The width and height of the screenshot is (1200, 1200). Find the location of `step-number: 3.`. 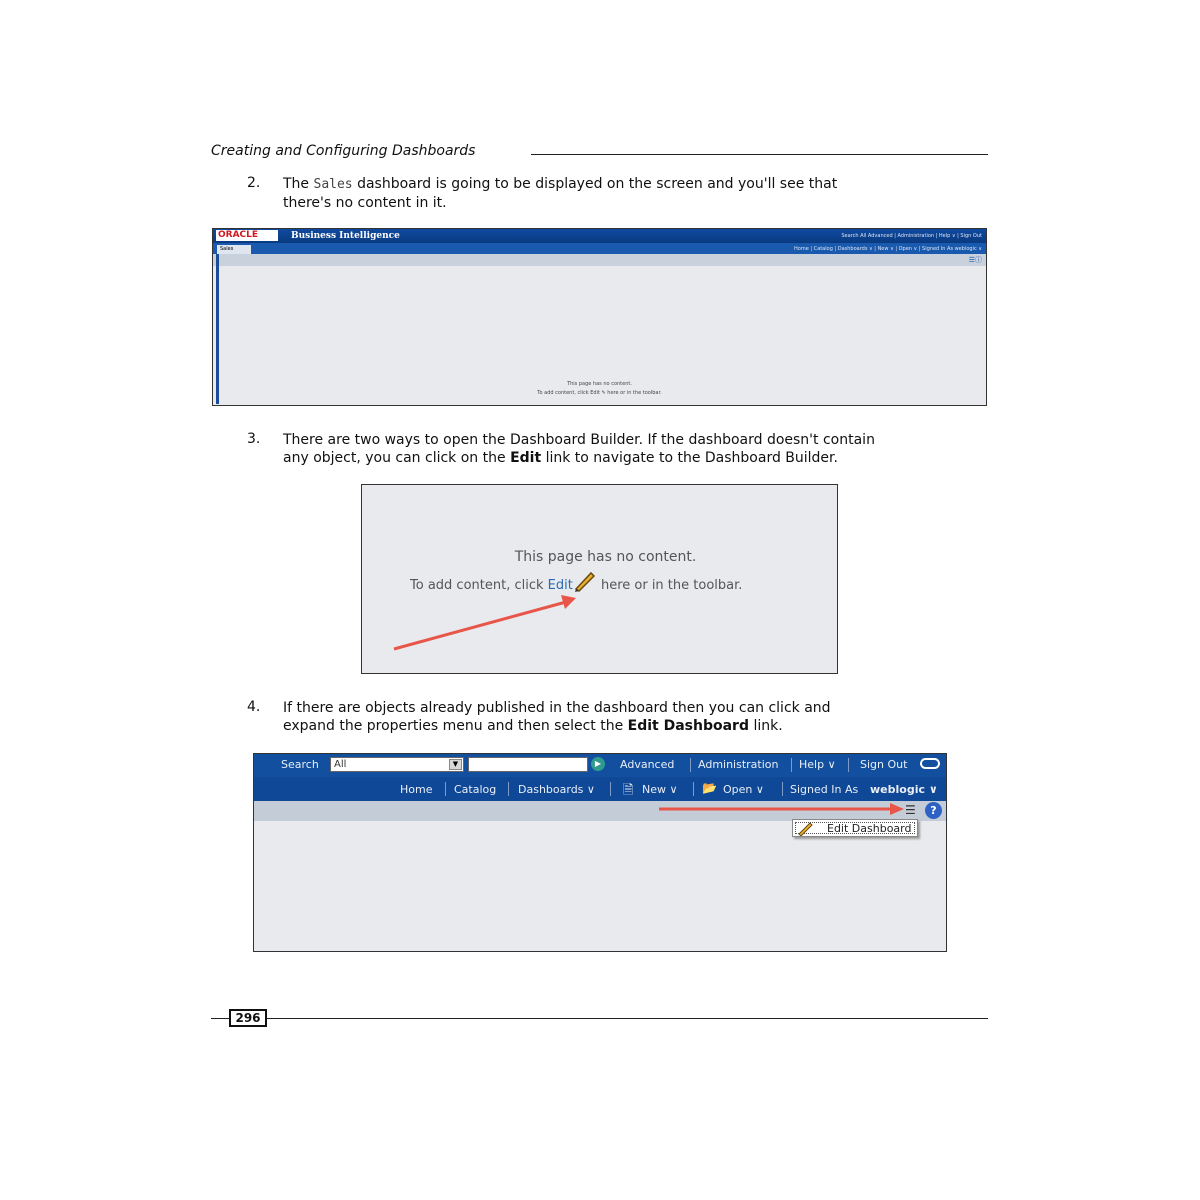

step-number: 3. is located at coordinates (254, 439).